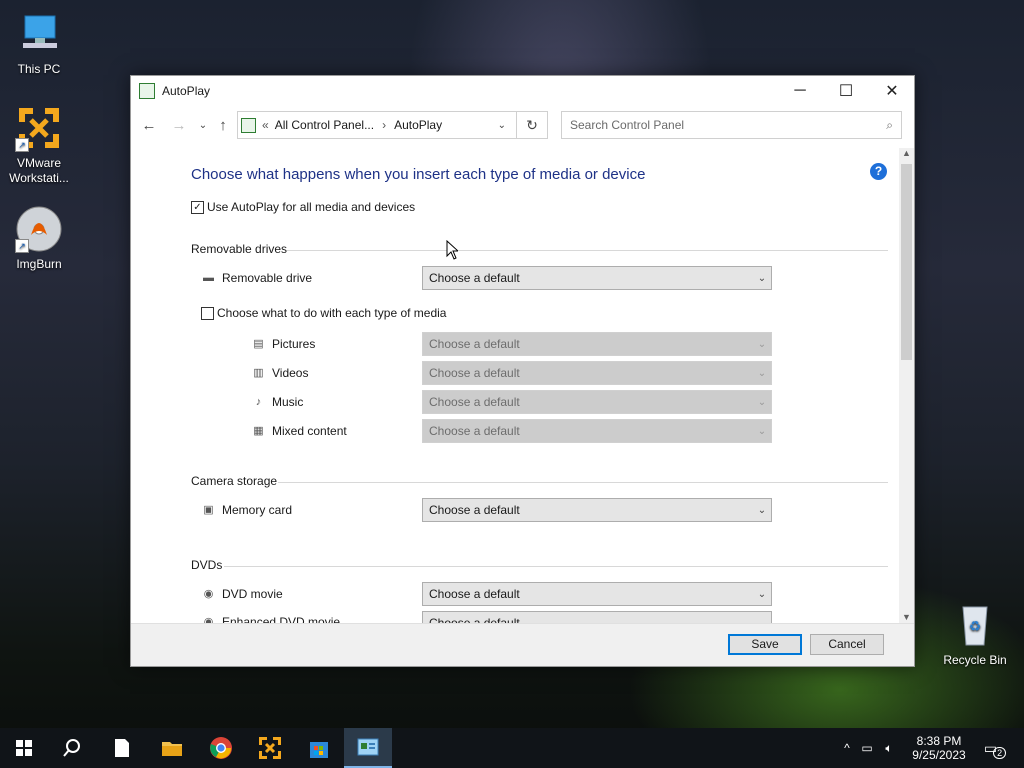  Describe the element at coordinates (197, 207) in the screenshot. I see `use-autoplay-checkbox: ✓` at that location.